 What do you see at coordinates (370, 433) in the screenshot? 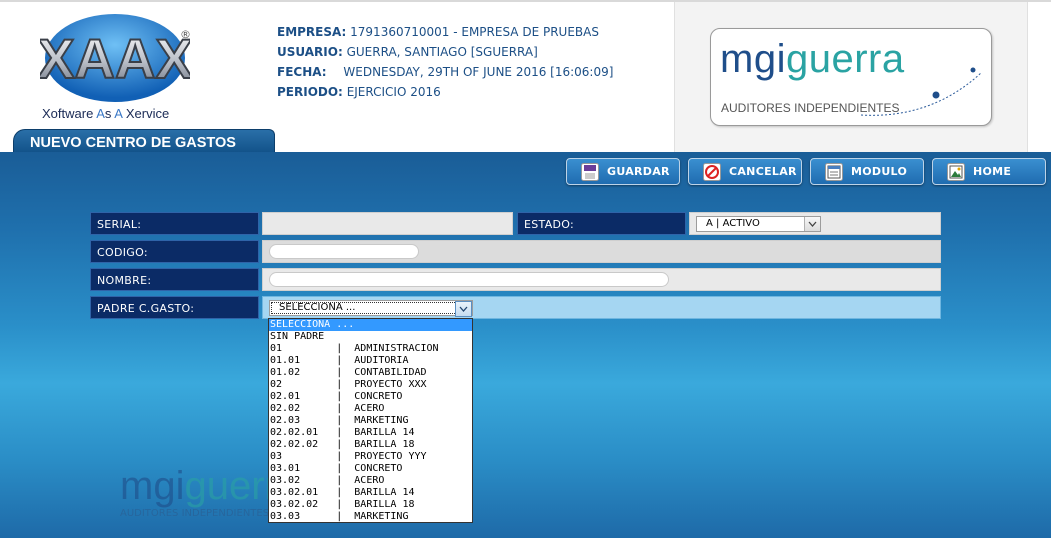
I see `dropdown-option: 02.02.01 | BARILLA 14` at bounding box center [370, 433].